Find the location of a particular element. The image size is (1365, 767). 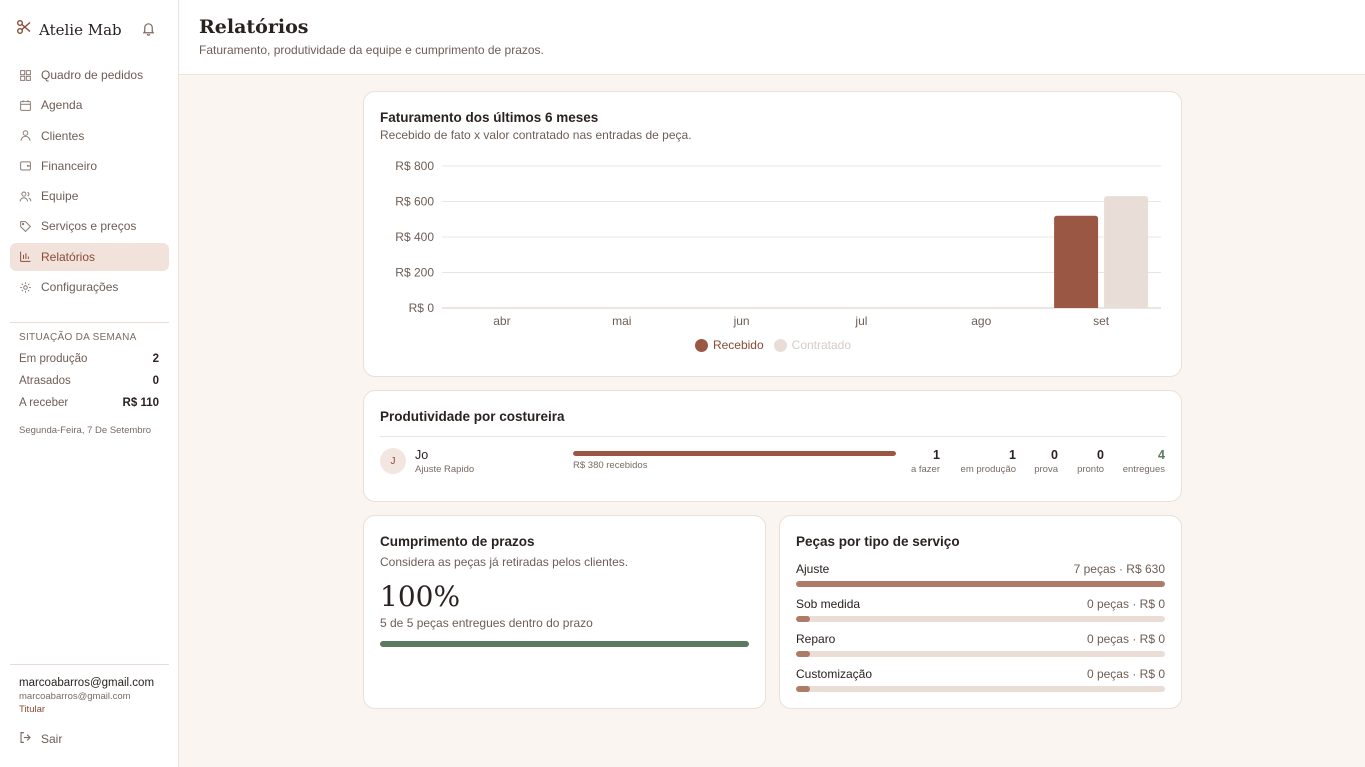

sidebar-item-6: Relatórios is located at coordinates (89, 256).